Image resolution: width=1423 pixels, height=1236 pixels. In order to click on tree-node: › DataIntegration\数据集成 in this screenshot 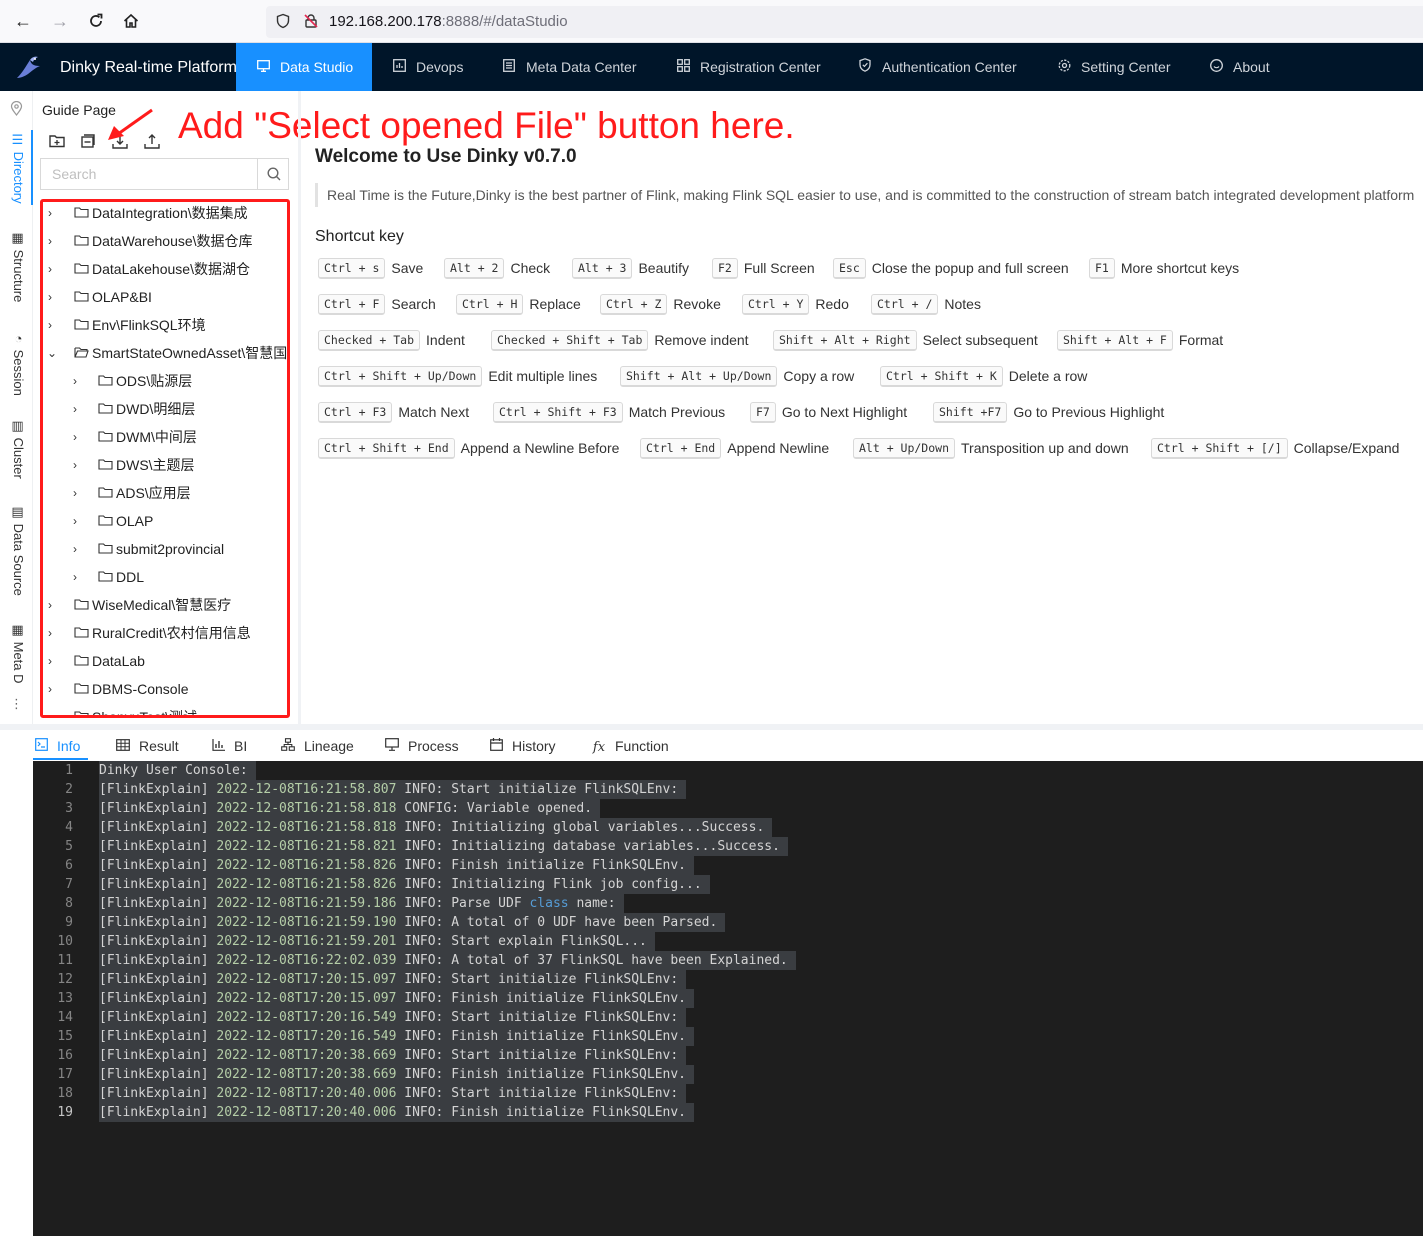, I will do `click(165, 215)`.